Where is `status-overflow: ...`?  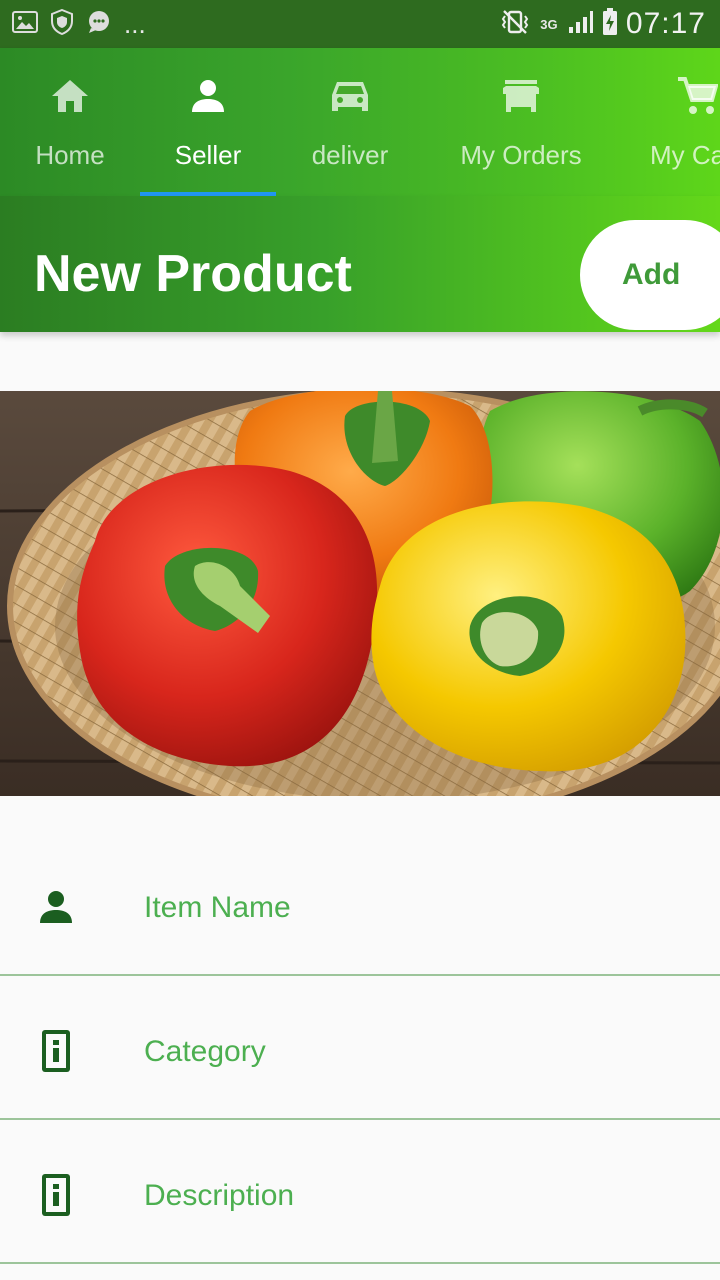 status-overflow: ... is located at coordinates (135, 24).